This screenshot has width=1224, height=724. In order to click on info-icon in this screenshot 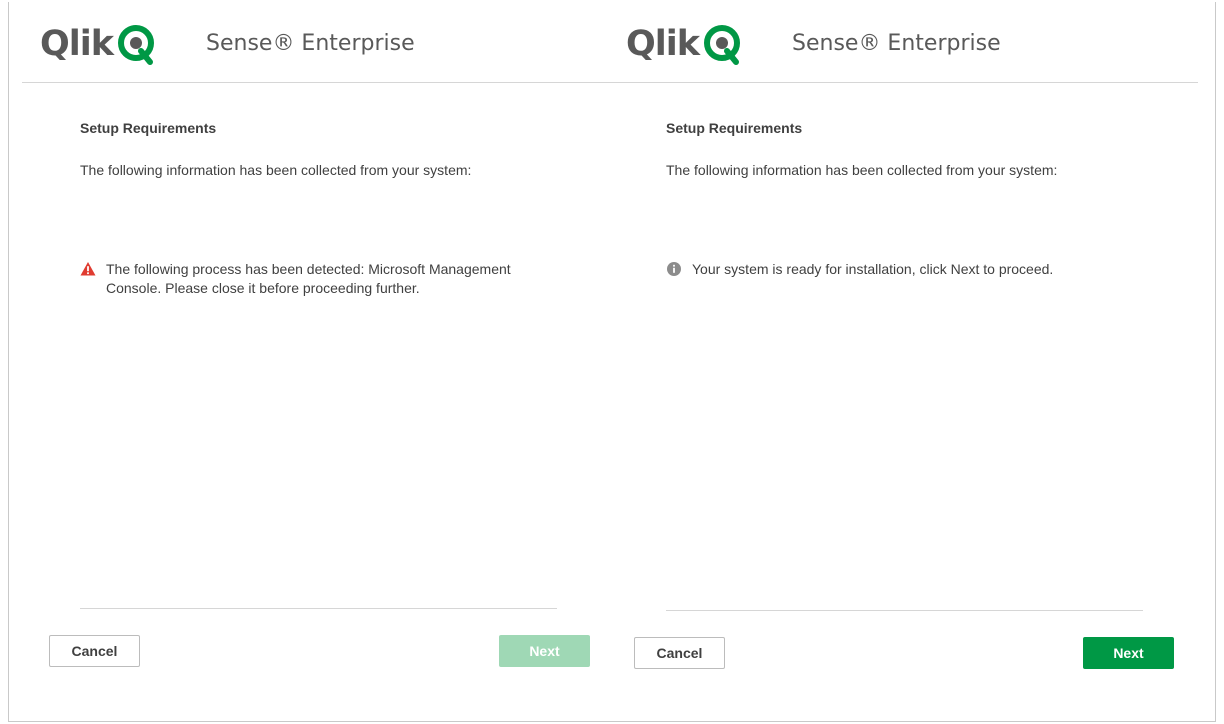, I will do `click(674, 269)`.